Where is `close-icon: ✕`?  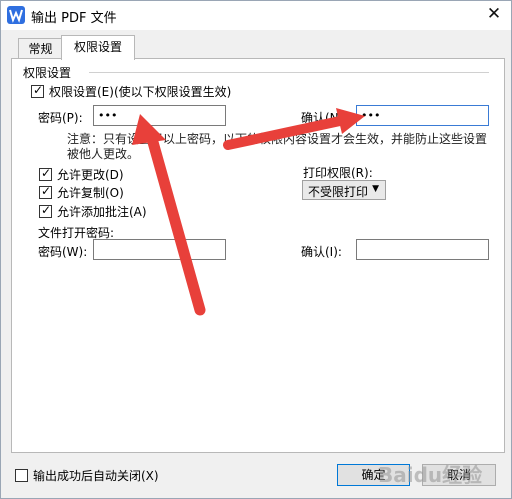
close-icon: ✕ is located at coordinates (494, 14).